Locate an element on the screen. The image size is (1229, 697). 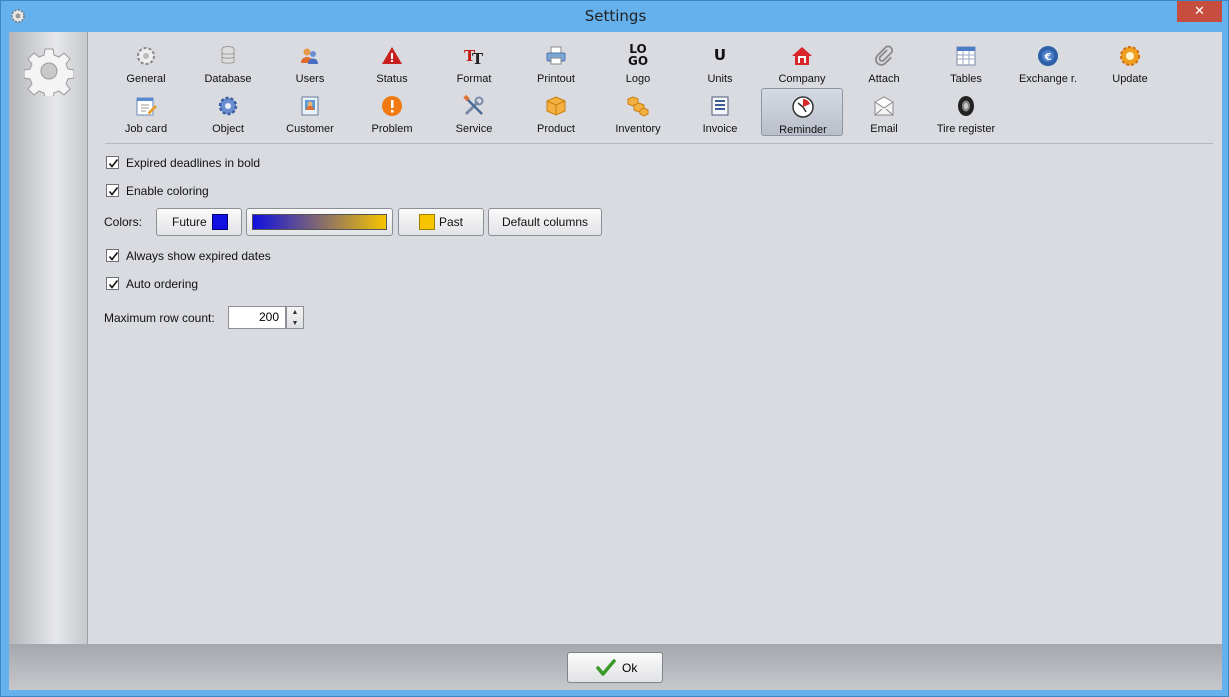
default-columns-button: Default columns is located at coordinates (545, 222).